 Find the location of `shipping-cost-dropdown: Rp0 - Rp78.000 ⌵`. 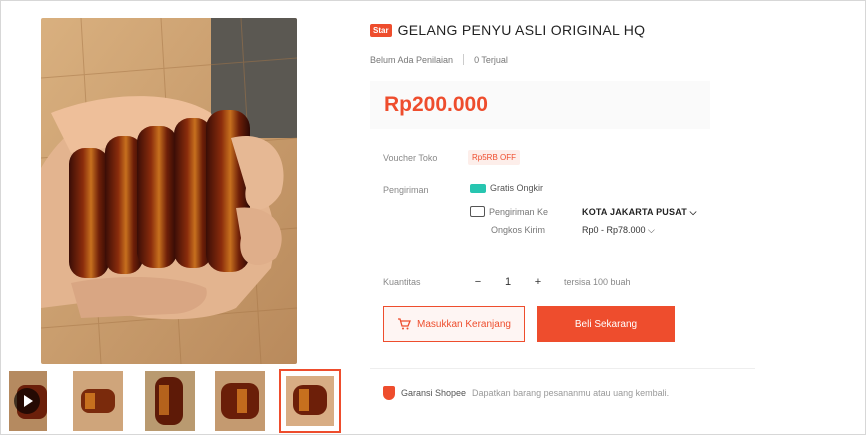

shipping-cost-dropdown: Rp0 - Rp78.000 ⌵ is located at coordinates (618, 230).